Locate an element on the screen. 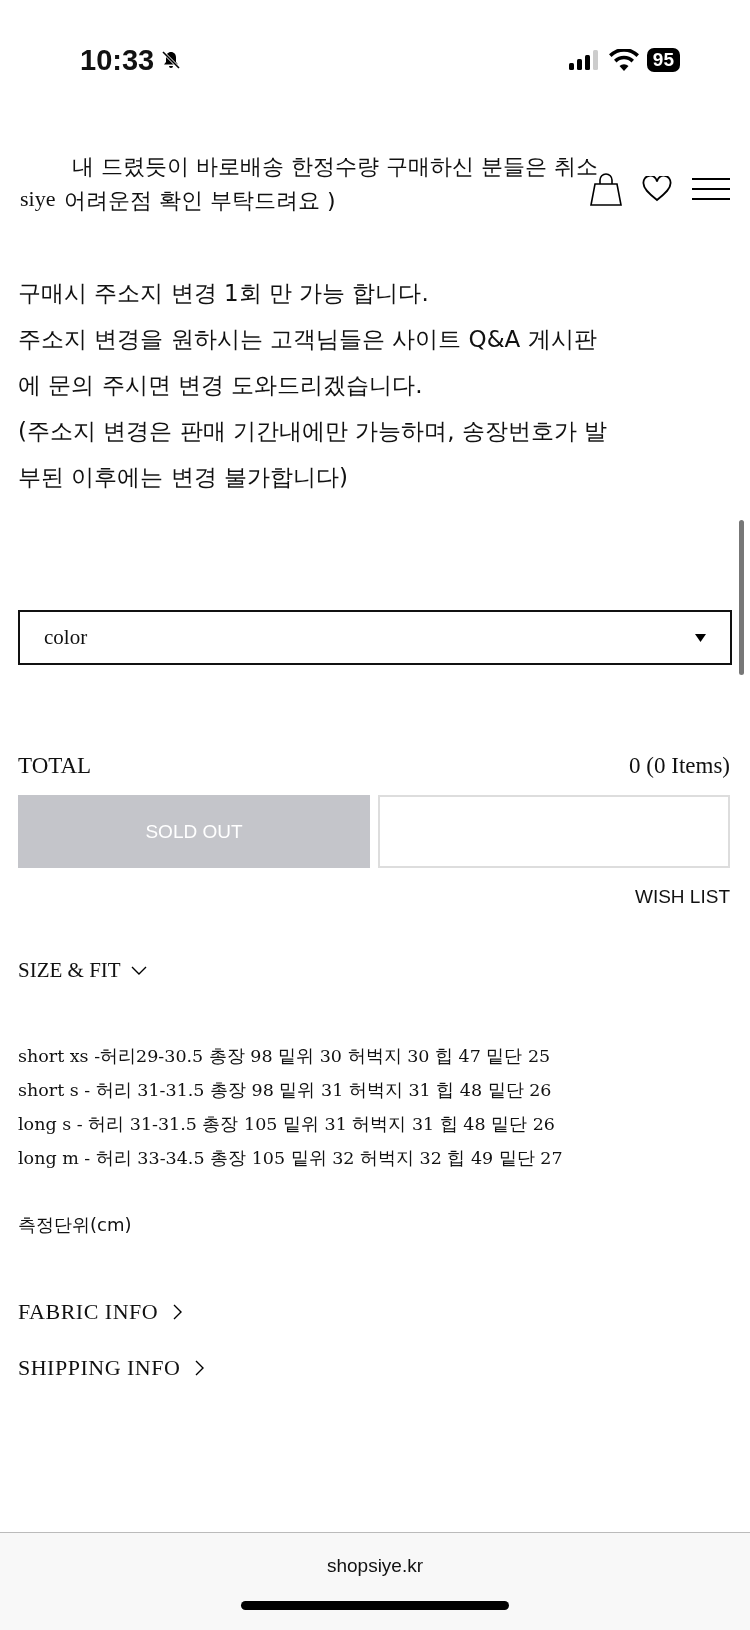 This screenshot has width=750, height=1630. notice-text: 부된 이후에는 변경 불가합니다) is located at coordinates (183, 477).